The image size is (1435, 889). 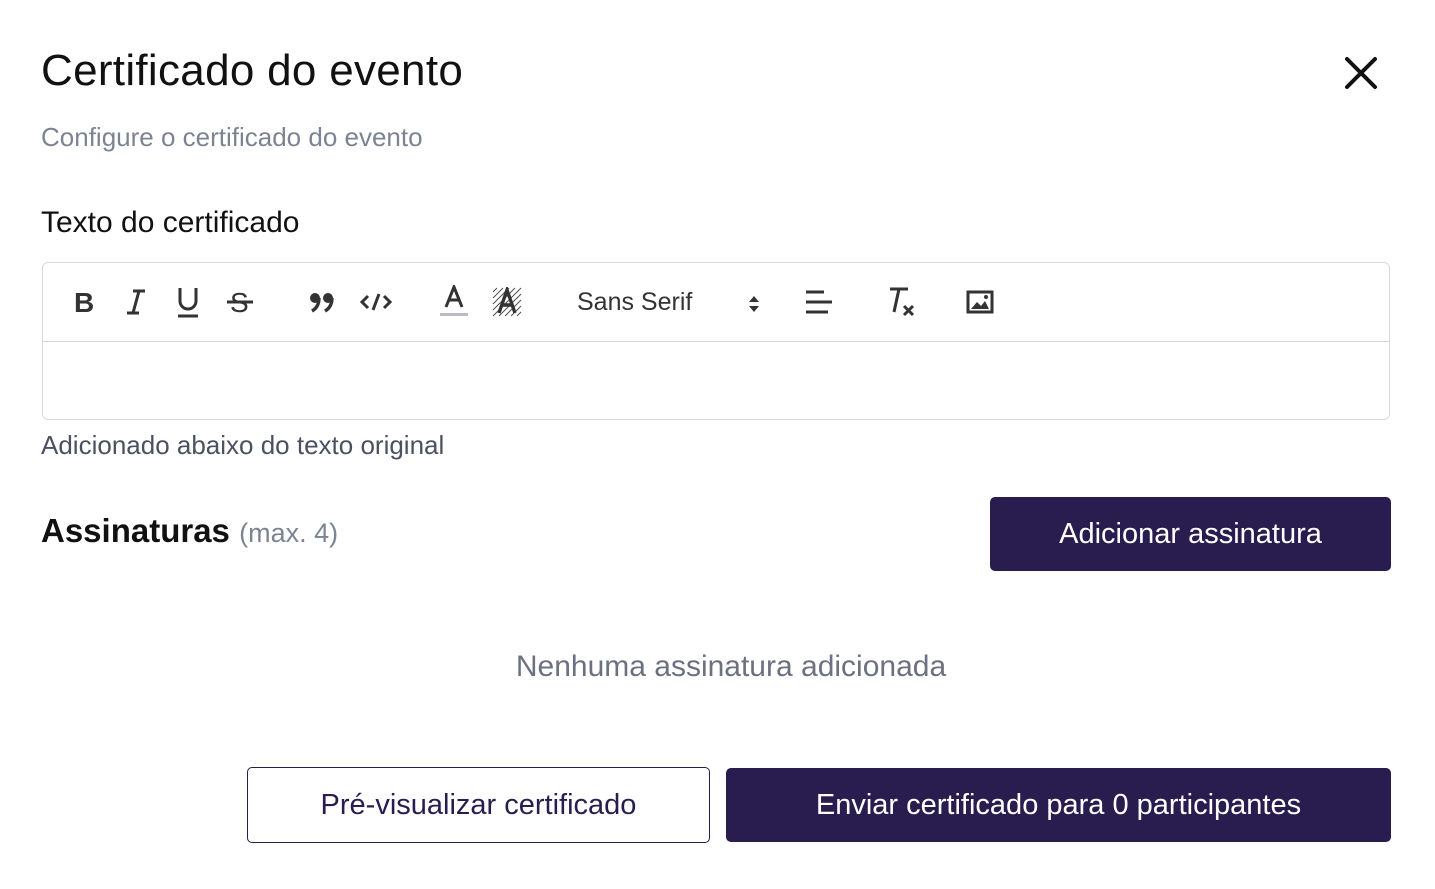 I want to click on signatures-max-label: (max. 4), so click(x=289, y=533).